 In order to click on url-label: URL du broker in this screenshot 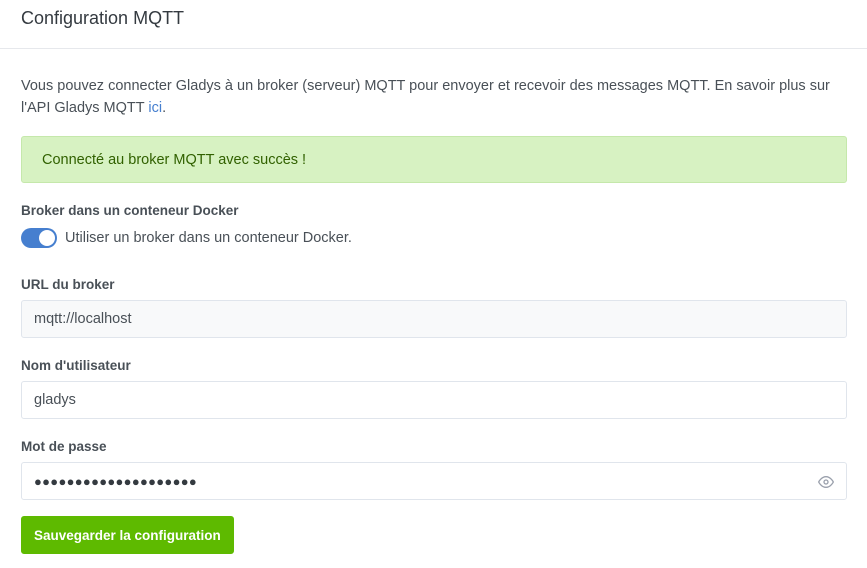, I will do `click(68, 284)`.